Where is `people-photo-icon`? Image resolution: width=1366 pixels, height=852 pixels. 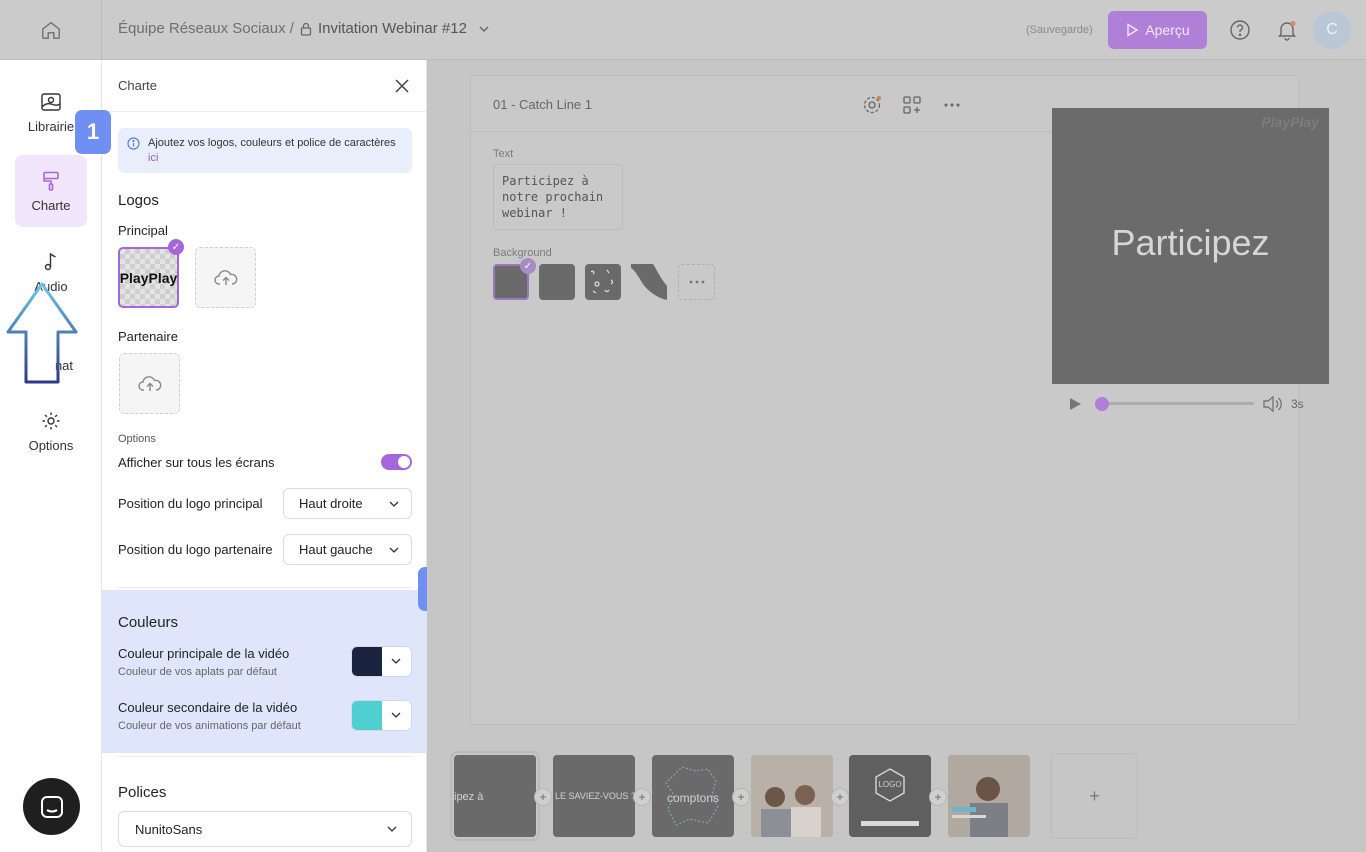
people-photo-icon is located at coordinates (792, 796).